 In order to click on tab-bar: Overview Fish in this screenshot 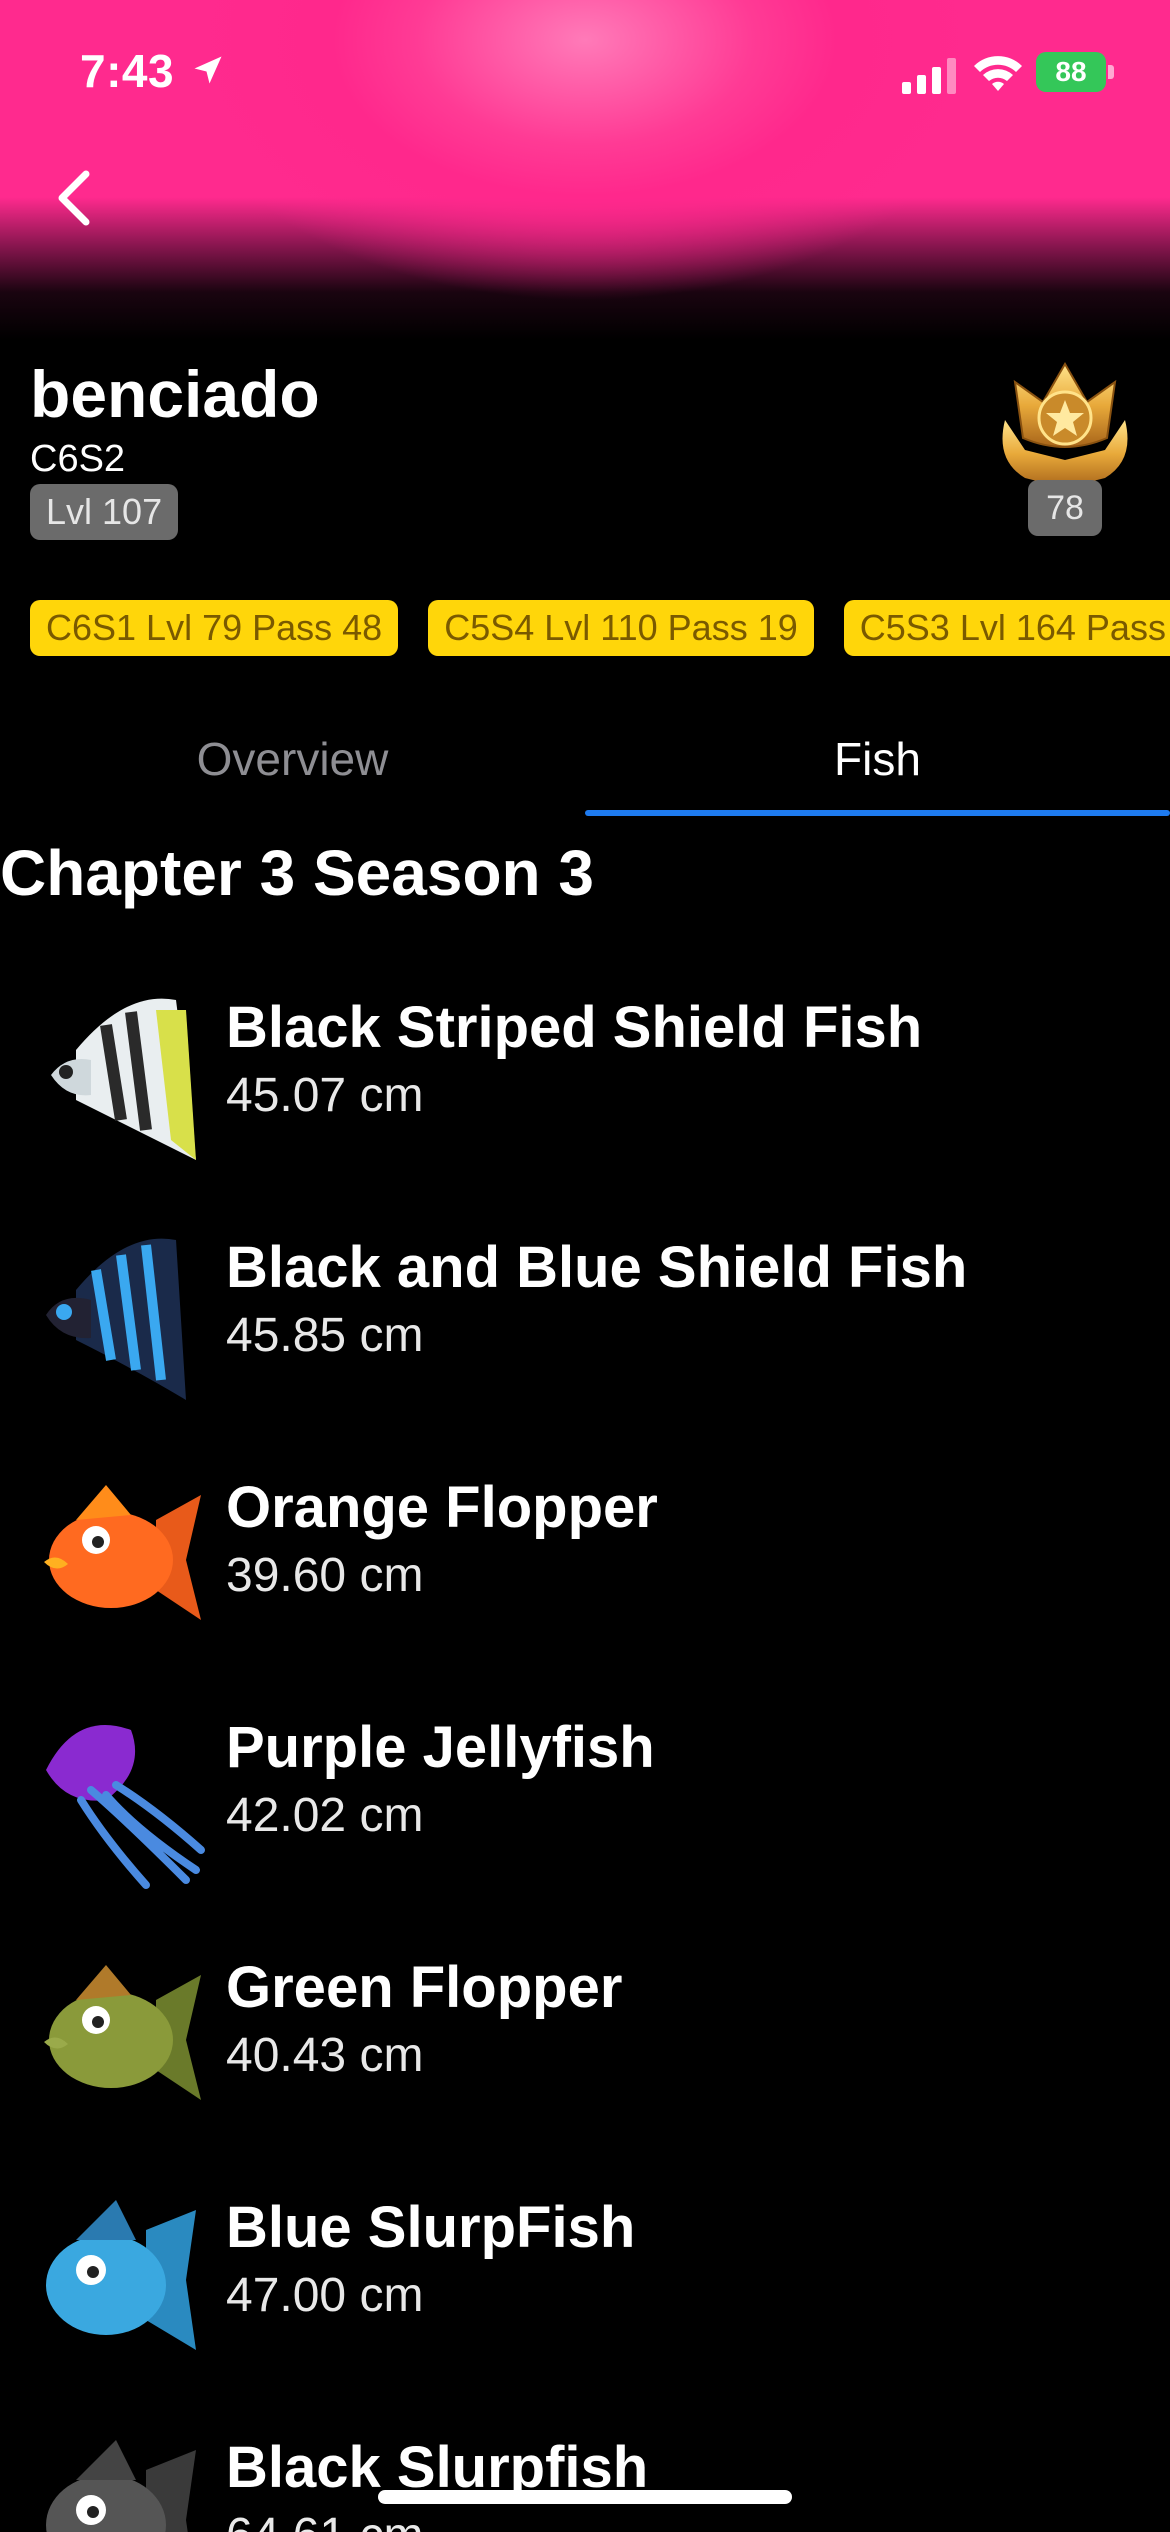, I will do `click(585, 760)`.